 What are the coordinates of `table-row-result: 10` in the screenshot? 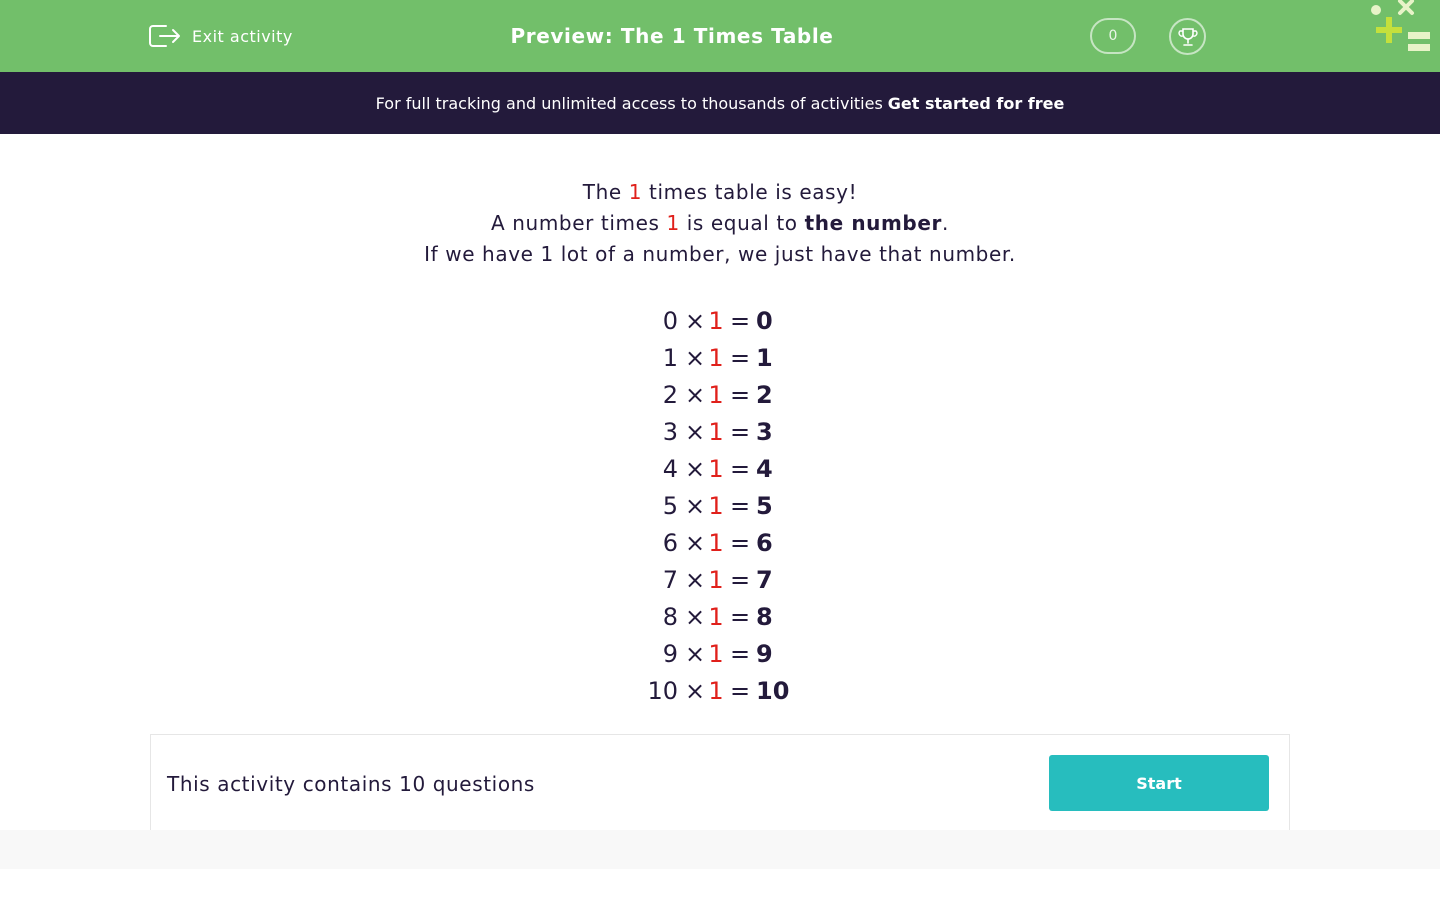 It's located at (773, 690).